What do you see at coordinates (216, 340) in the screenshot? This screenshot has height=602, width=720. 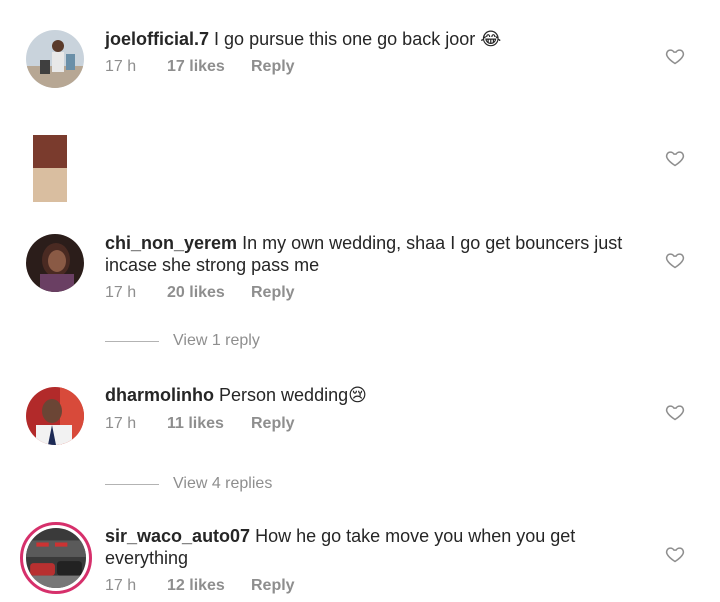 I see `view-replies-label: View 1 reply` at bounding box center [216, 340].